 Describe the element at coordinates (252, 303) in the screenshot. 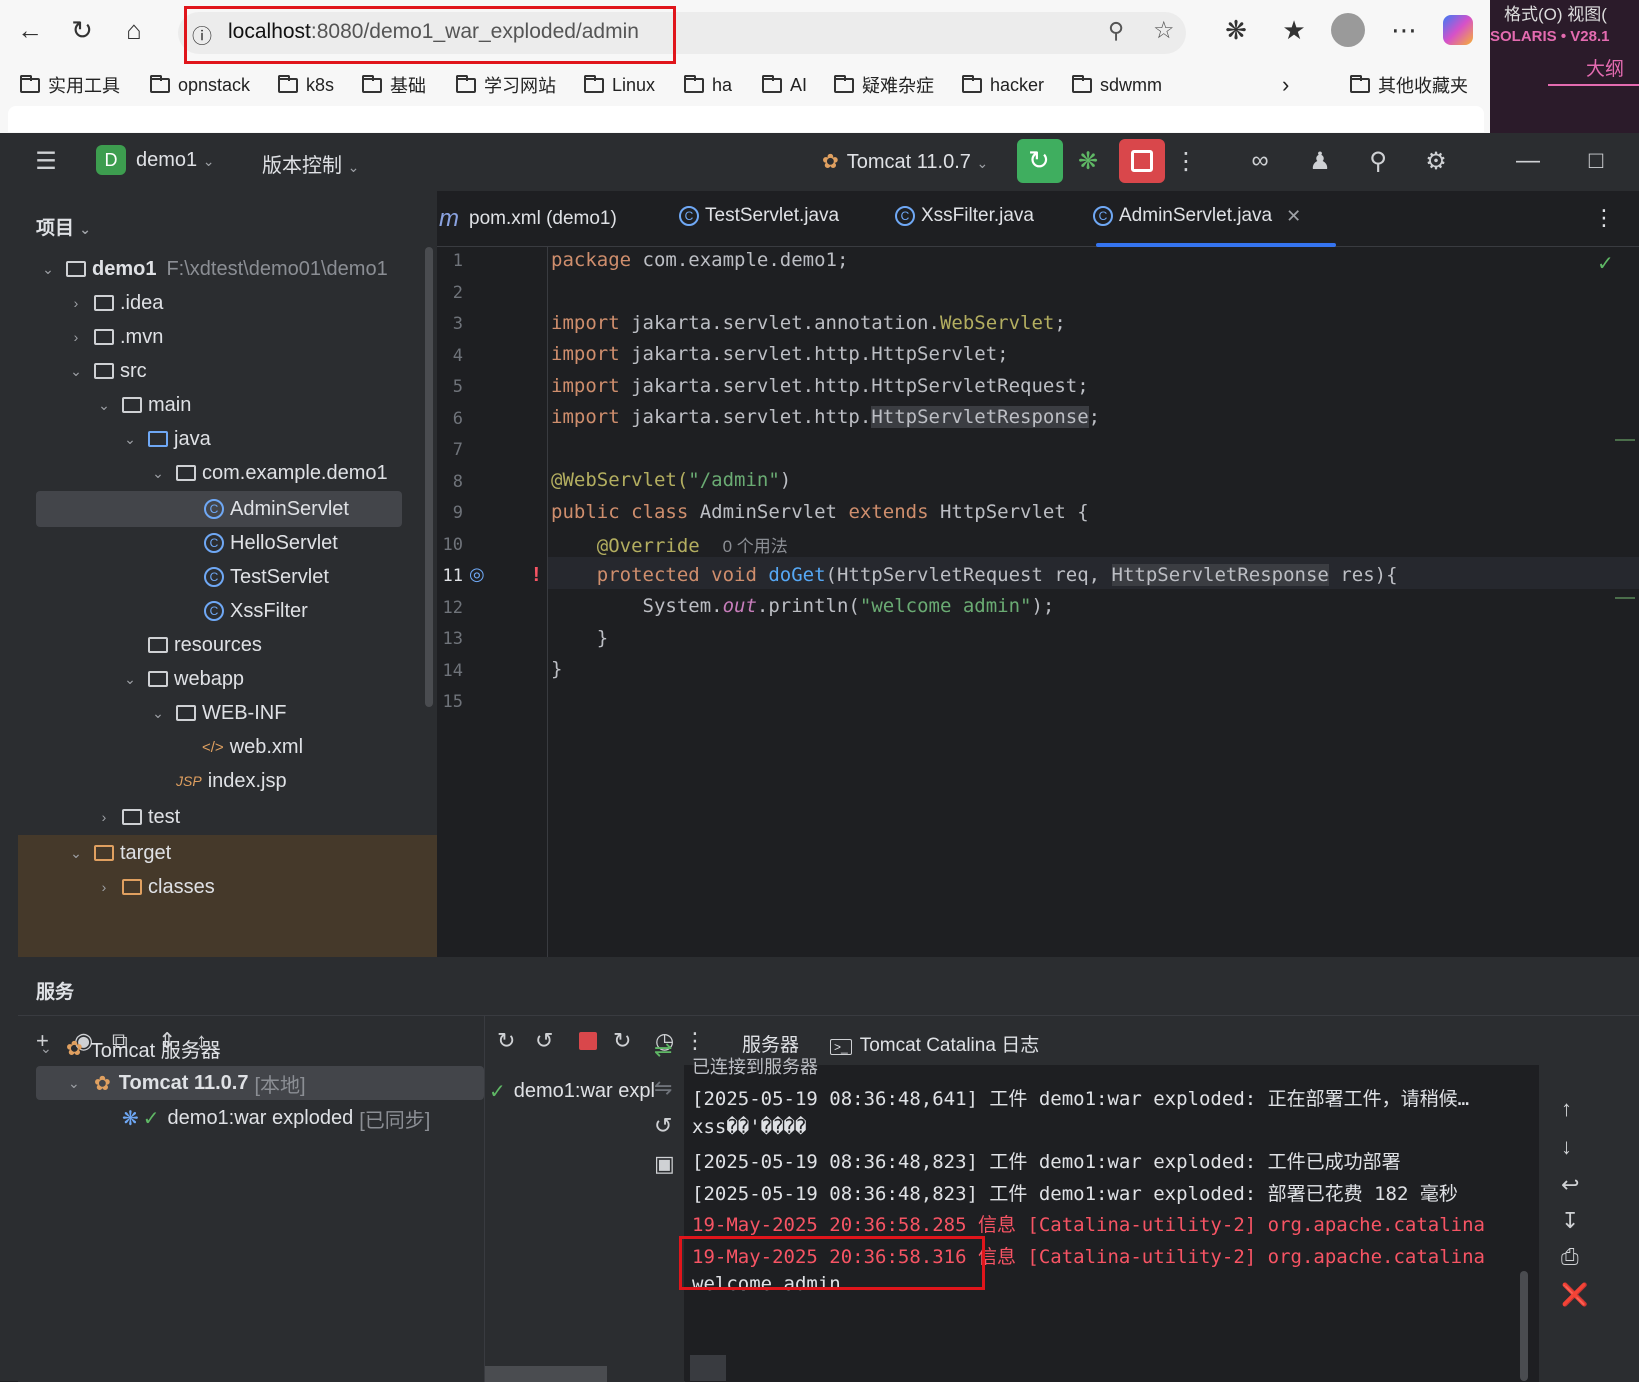

I see `tree-item-idea: › .idea` at that location.